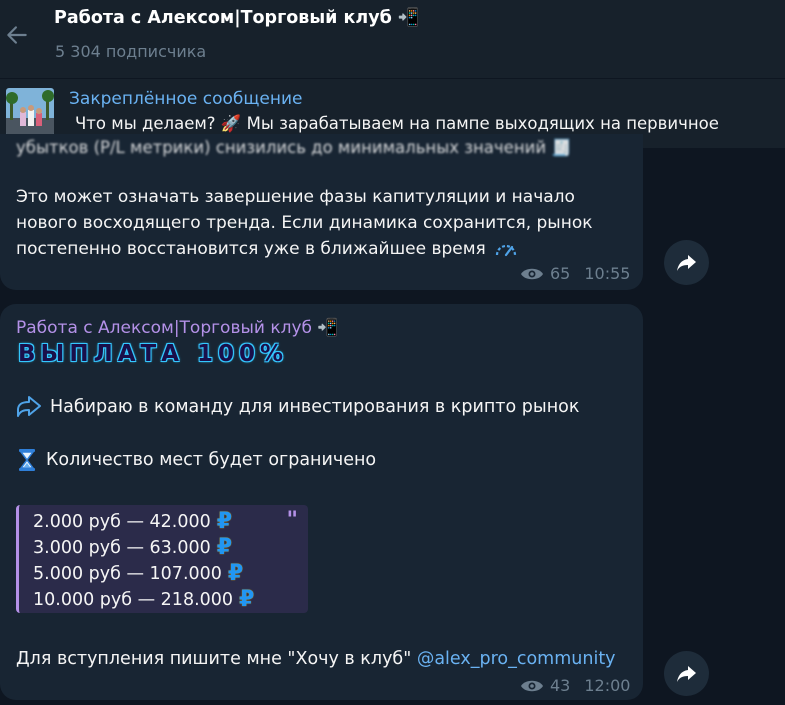  I want to click on speedometer-icon, so click(505, 250).